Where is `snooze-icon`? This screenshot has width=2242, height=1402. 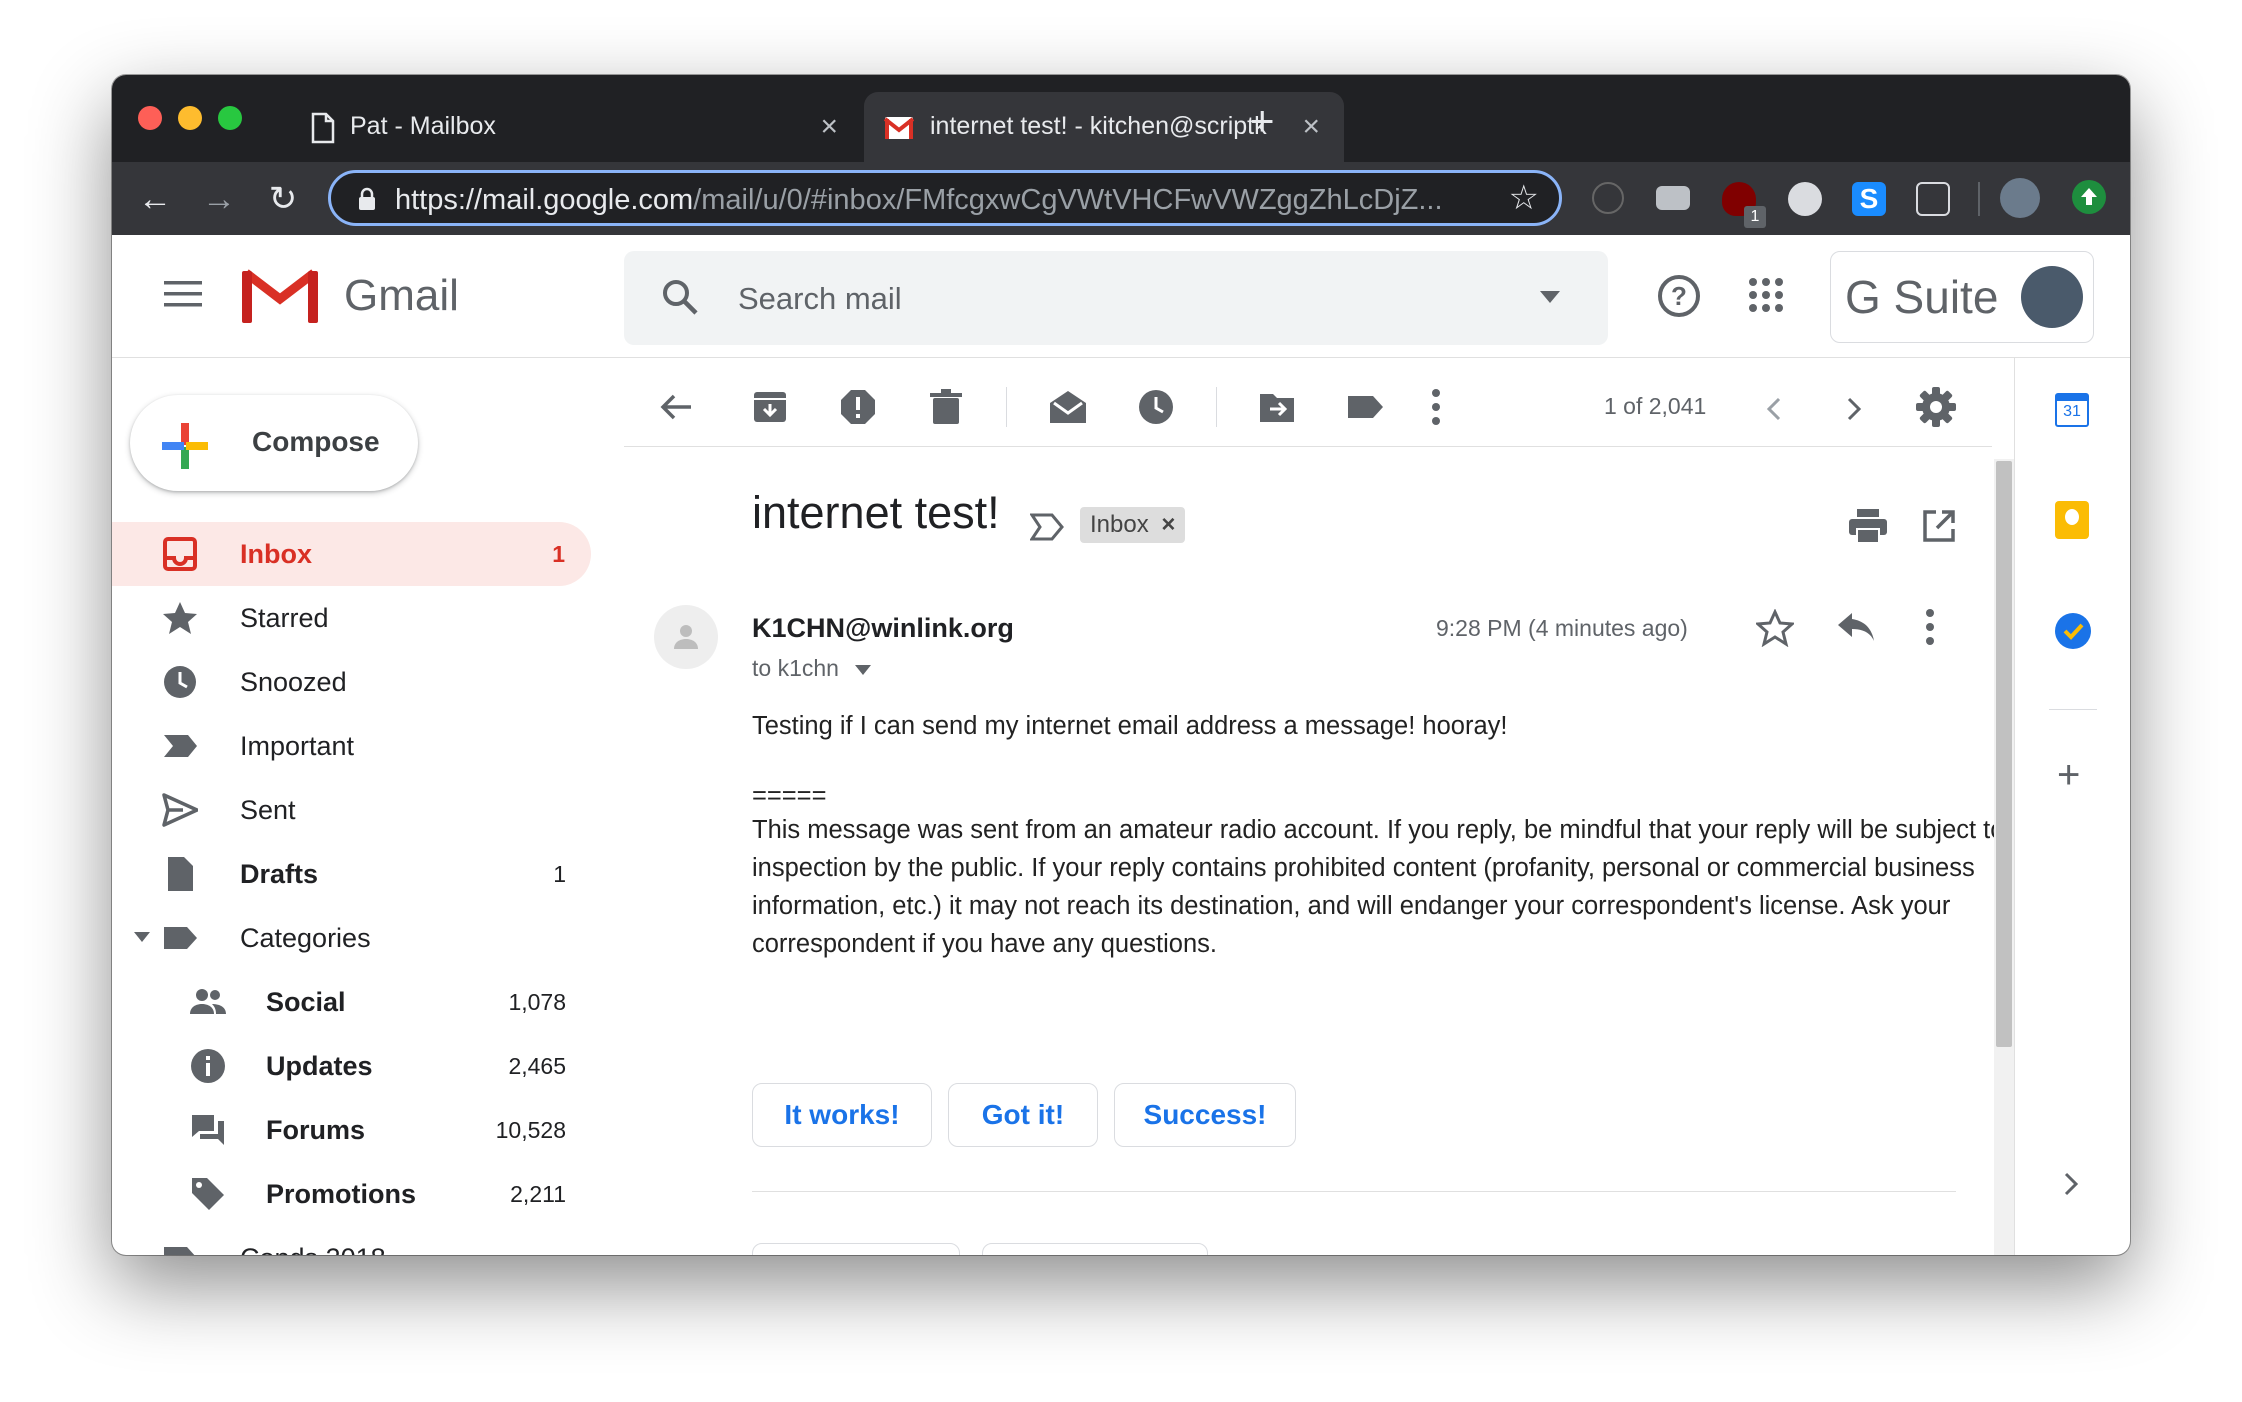
snooze-icon is located at coordinates (1156, 407).